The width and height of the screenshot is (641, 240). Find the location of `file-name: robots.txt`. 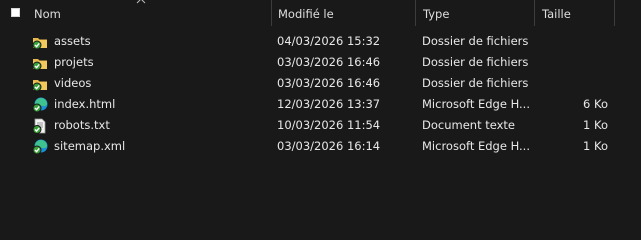

file-name: robots.txt is located at coordinates (82, 125).